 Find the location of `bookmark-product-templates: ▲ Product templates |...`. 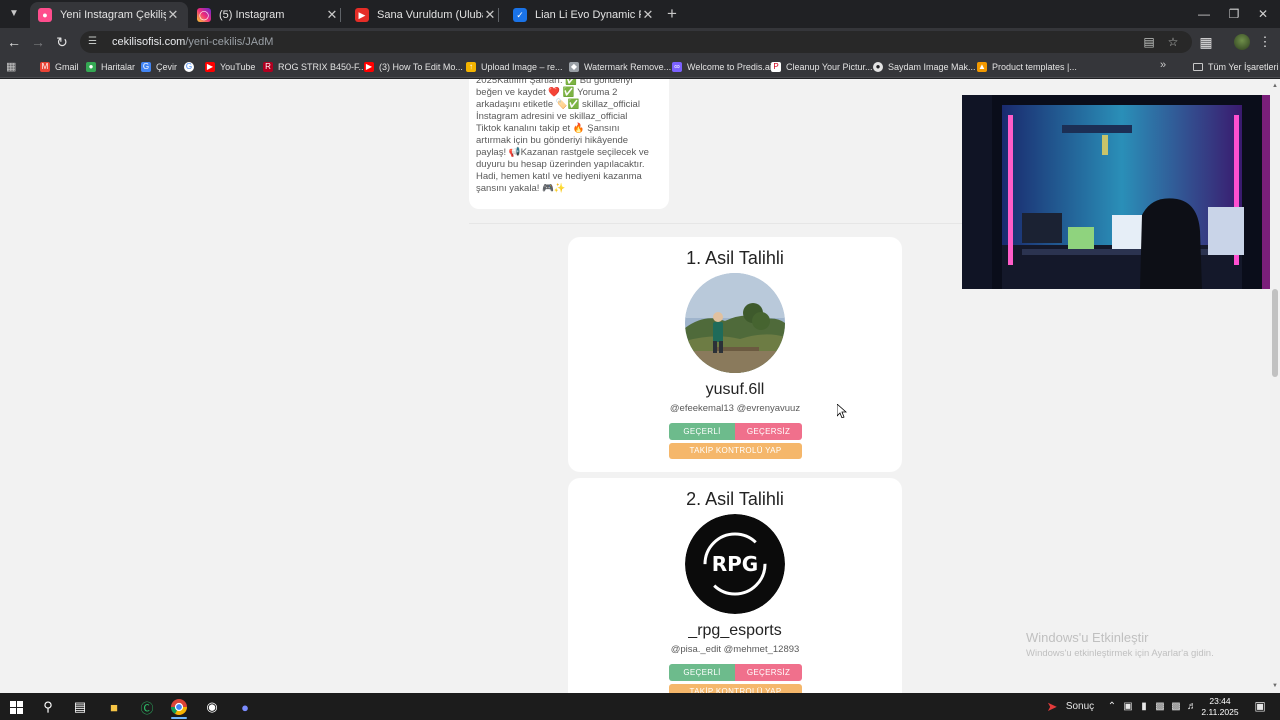

bookmark-product-templates: ▲ Product templates |... is located at coordinates (1027, 67).